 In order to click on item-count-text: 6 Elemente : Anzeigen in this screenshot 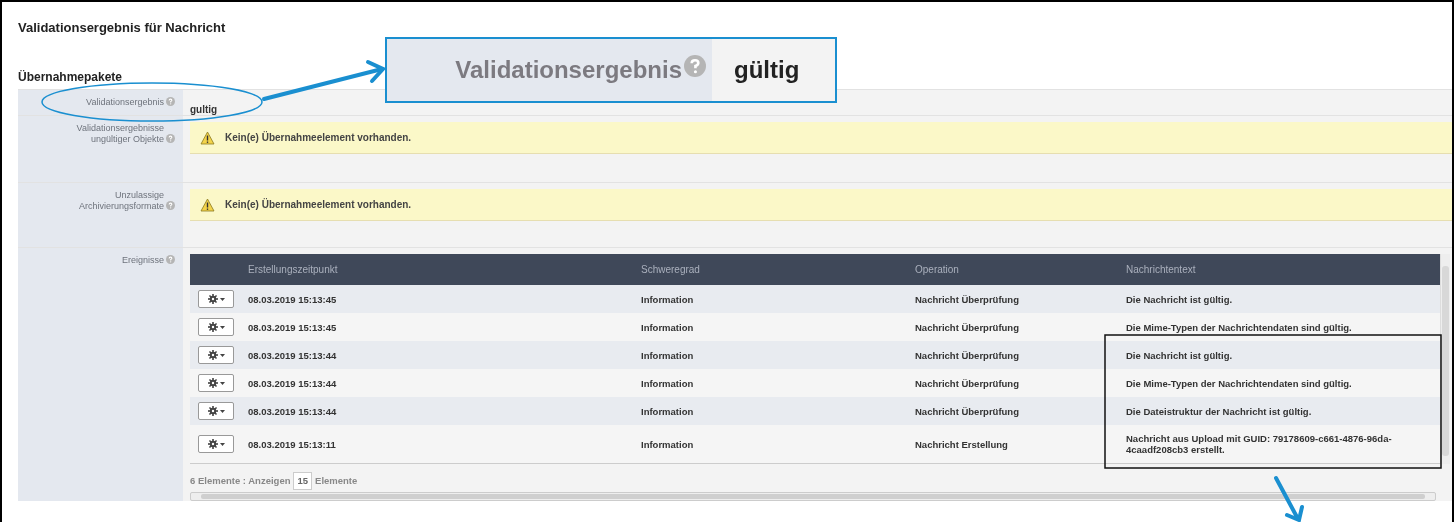, I will do `click(240, 481)`.